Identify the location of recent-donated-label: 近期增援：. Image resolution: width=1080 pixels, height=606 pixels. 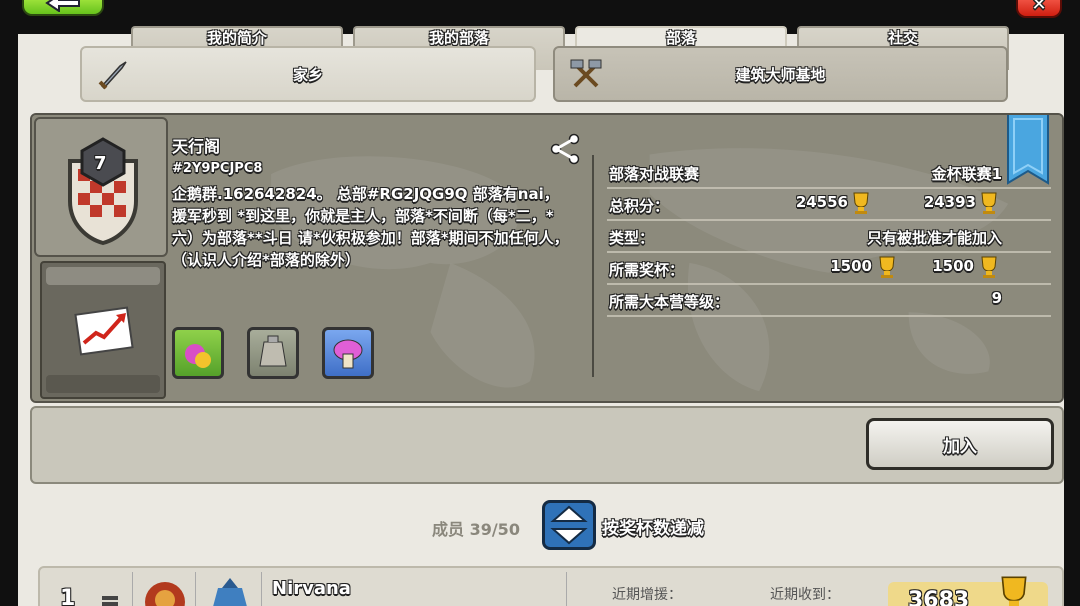
(647, 595).